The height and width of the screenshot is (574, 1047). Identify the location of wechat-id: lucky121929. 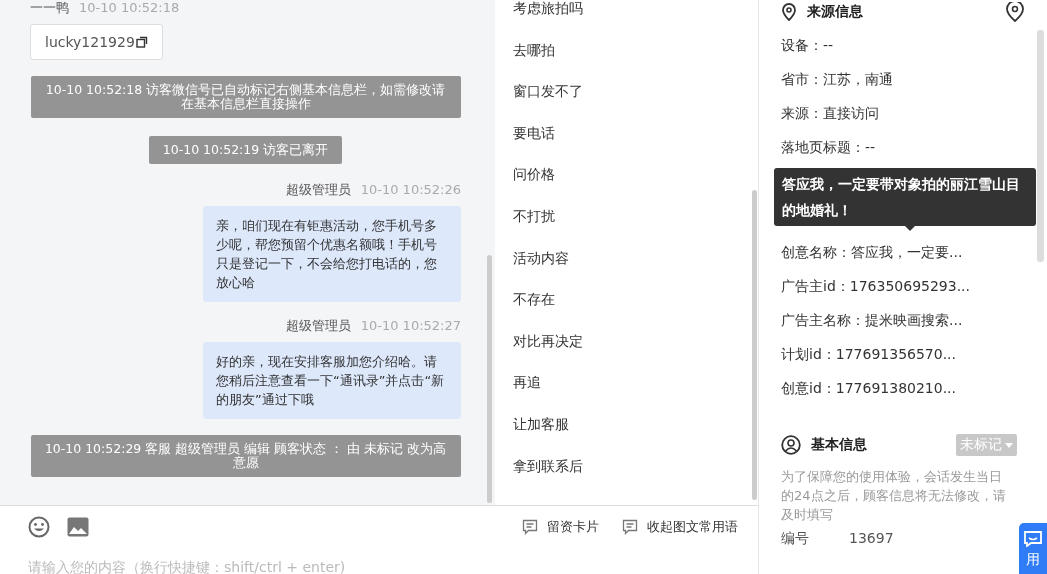
(90, 42).